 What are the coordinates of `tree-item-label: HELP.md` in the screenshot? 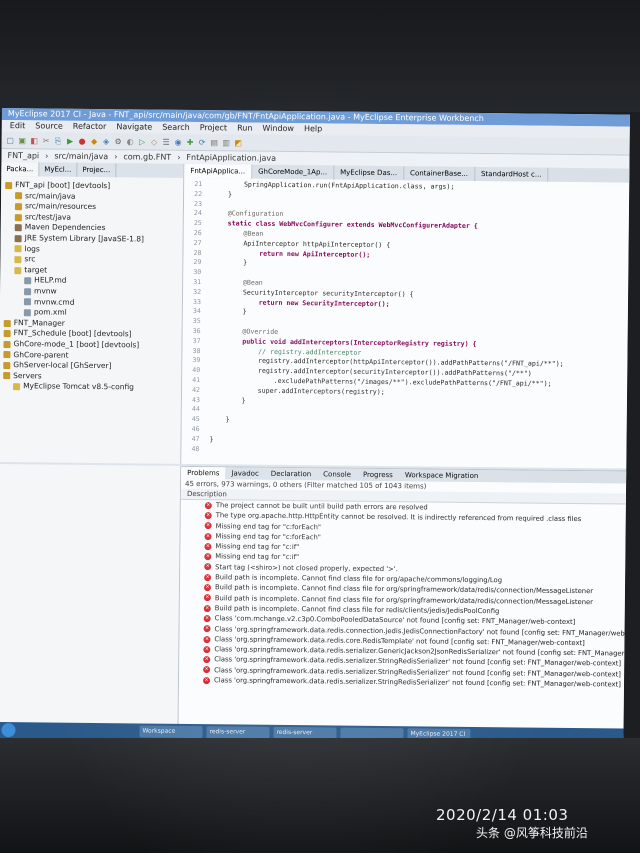 It's located at (50, 280).